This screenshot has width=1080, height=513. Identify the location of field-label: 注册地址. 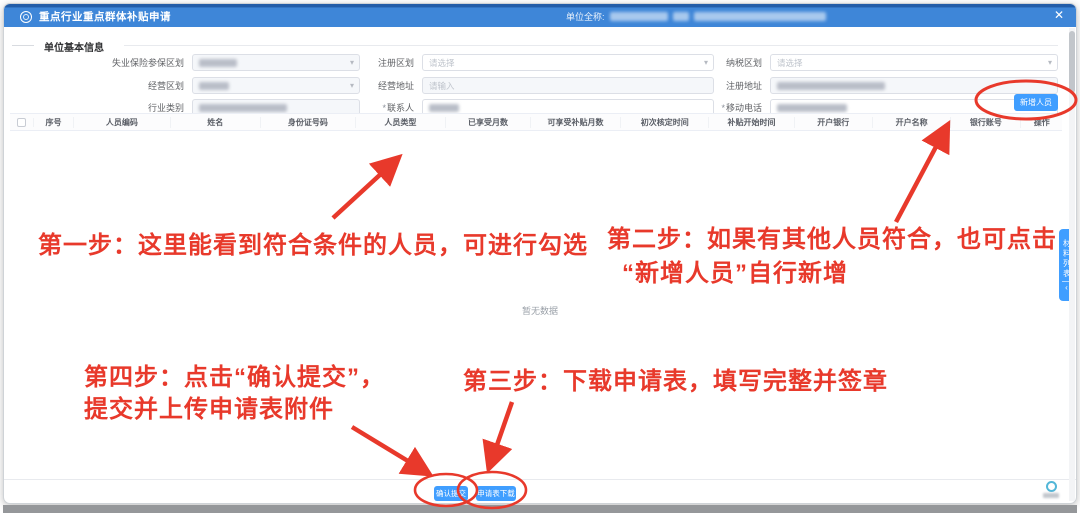
(743, 86).